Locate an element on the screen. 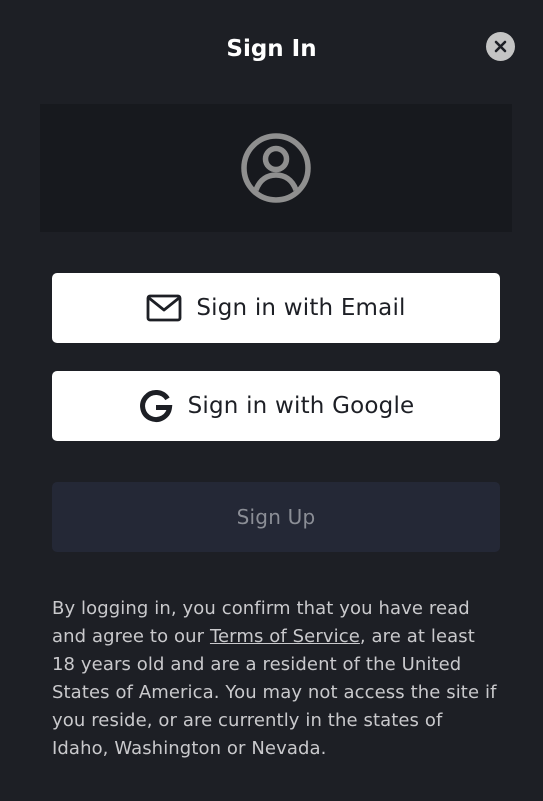 Image resolution: width=543 pixels, height=801 pixels. close-icon is located at coordinates (500, 46).